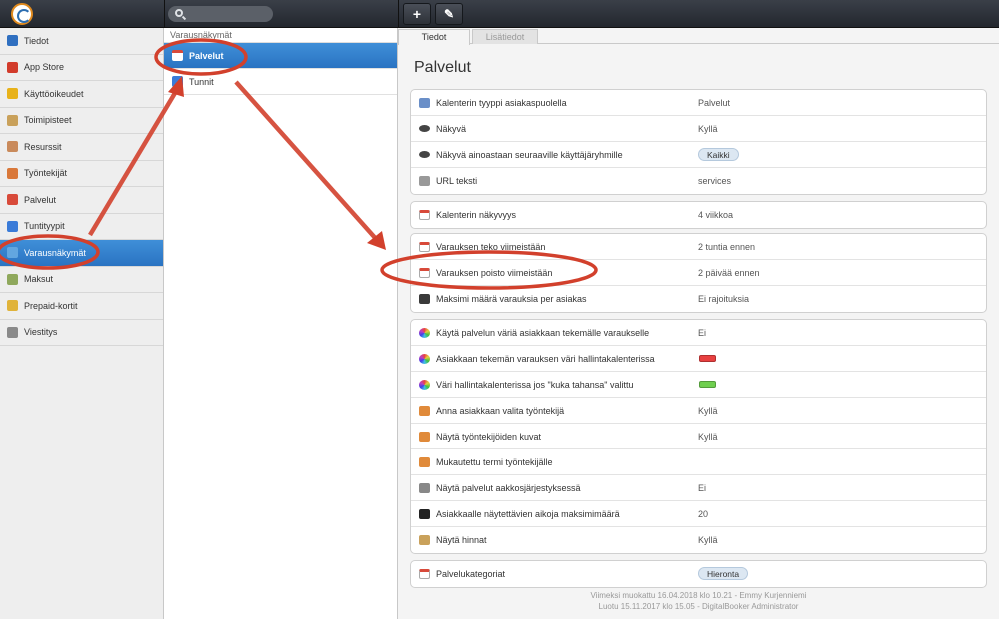 Image resolution: width=999 pixels, height=619 pixels. What do you see at coordinates (698, 462) in the screenshot?
I see `settings-row: Mukautettu termi työntekijälle` at bounding box center [698, 462].